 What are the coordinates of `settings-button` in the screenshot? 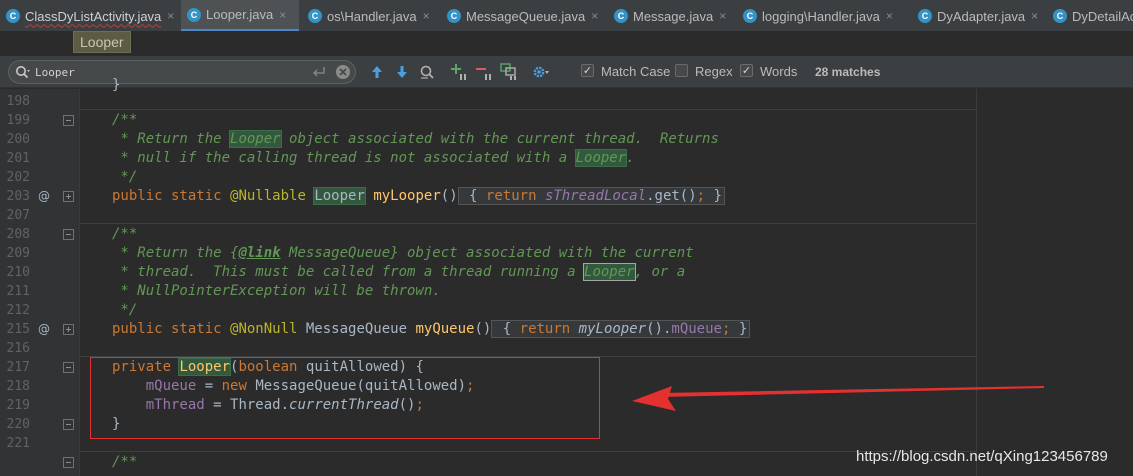 It's located at (541, 72).